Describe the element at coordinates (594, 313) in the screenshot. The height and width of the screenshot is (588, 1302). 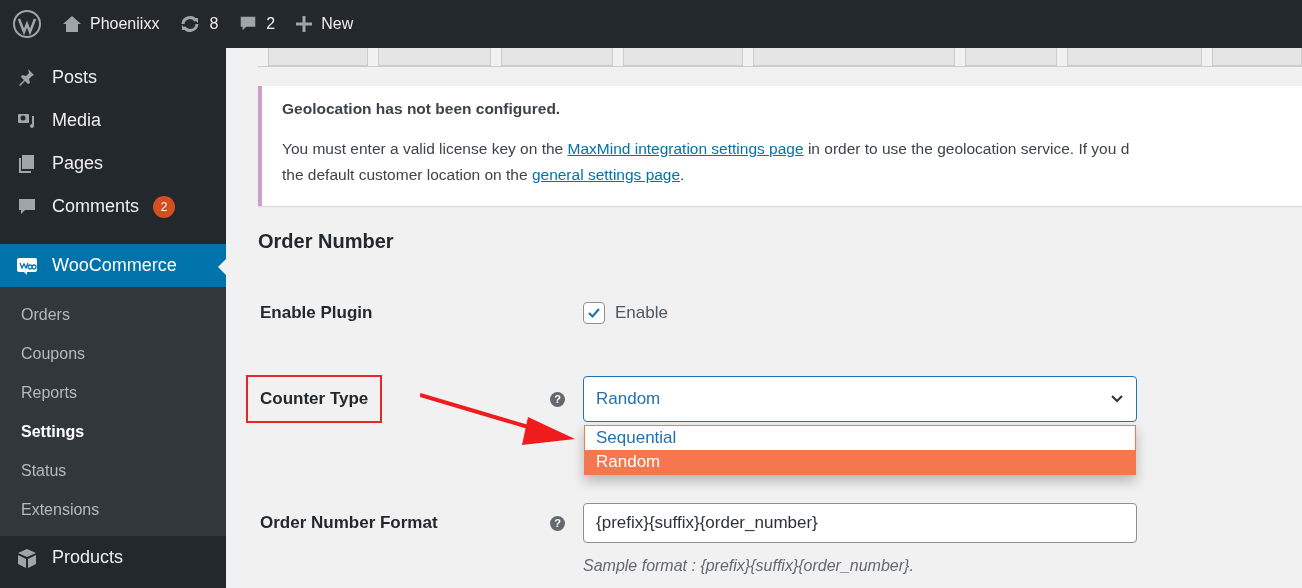
I see `checkbox` at that location.